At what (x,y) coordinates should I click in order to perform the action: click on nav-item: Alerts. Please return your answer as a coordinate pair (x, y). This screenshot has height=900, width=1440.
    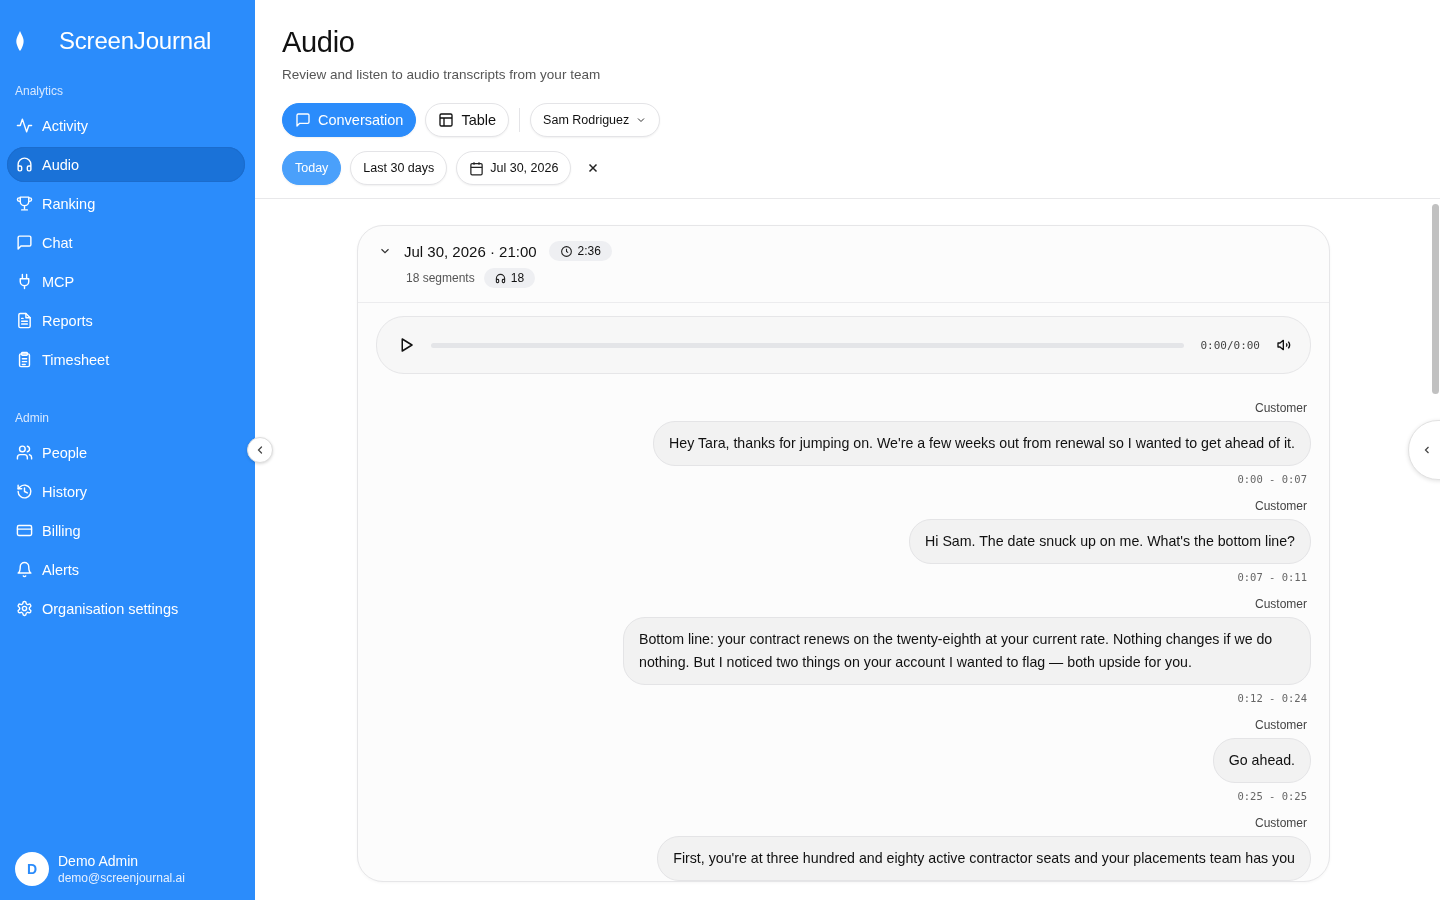
    Looking at the image, I should click on (126, 569).